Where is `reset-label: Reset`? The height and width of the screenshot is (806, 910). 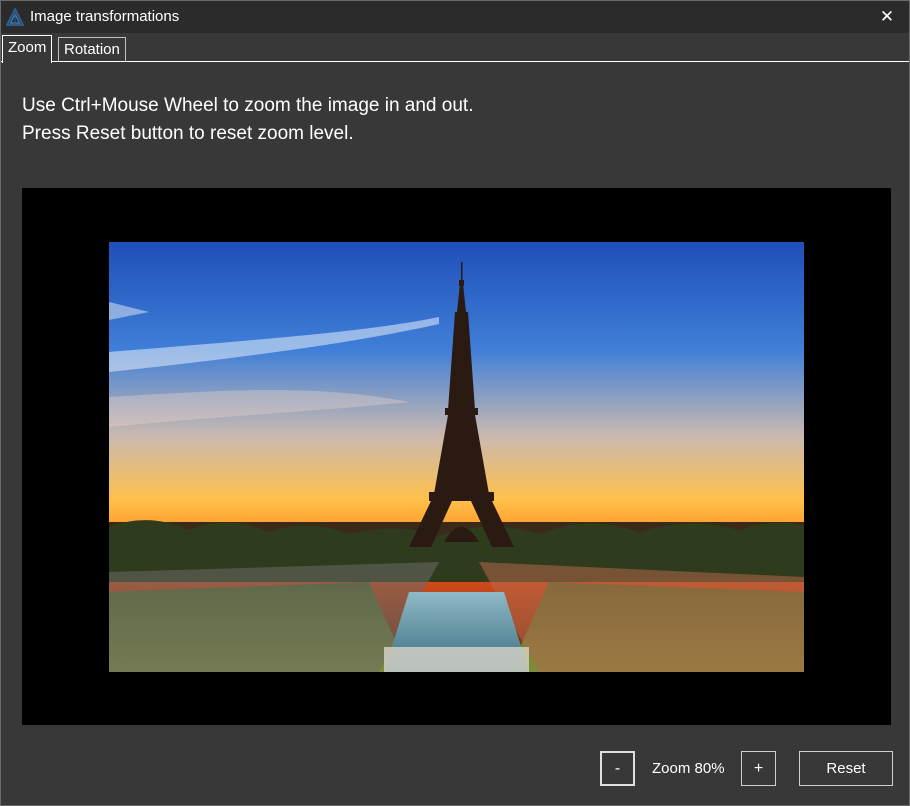
reset-label: Reset is located at coordinates (846, 768).